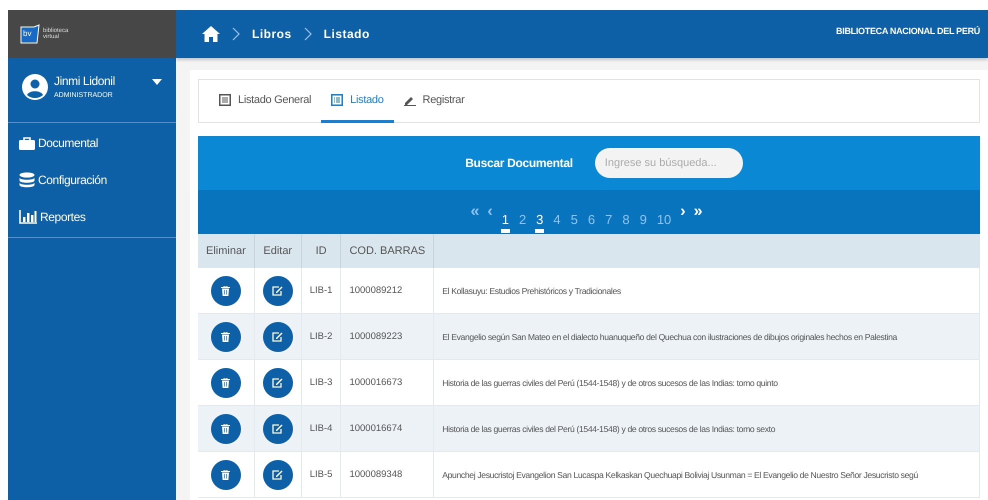 The height and width of the screenshot is (500, 988). I want to click on table-cell: El Evangelio según San Mateo en el dialecto huanuqueño del Quechua con ilustraciones de dibujos originales hechos en Palestina, so click(707, 337).